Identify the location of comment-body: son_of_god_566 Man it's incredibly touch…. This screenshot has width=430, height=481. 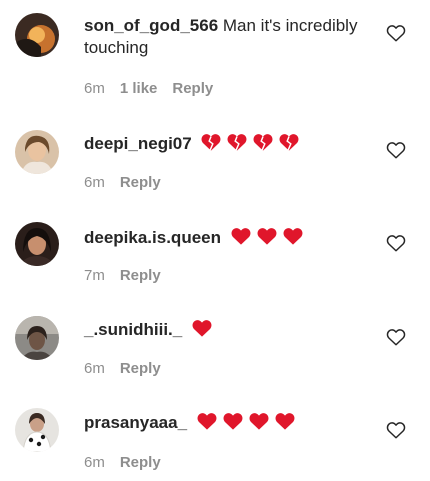
(229, 37).